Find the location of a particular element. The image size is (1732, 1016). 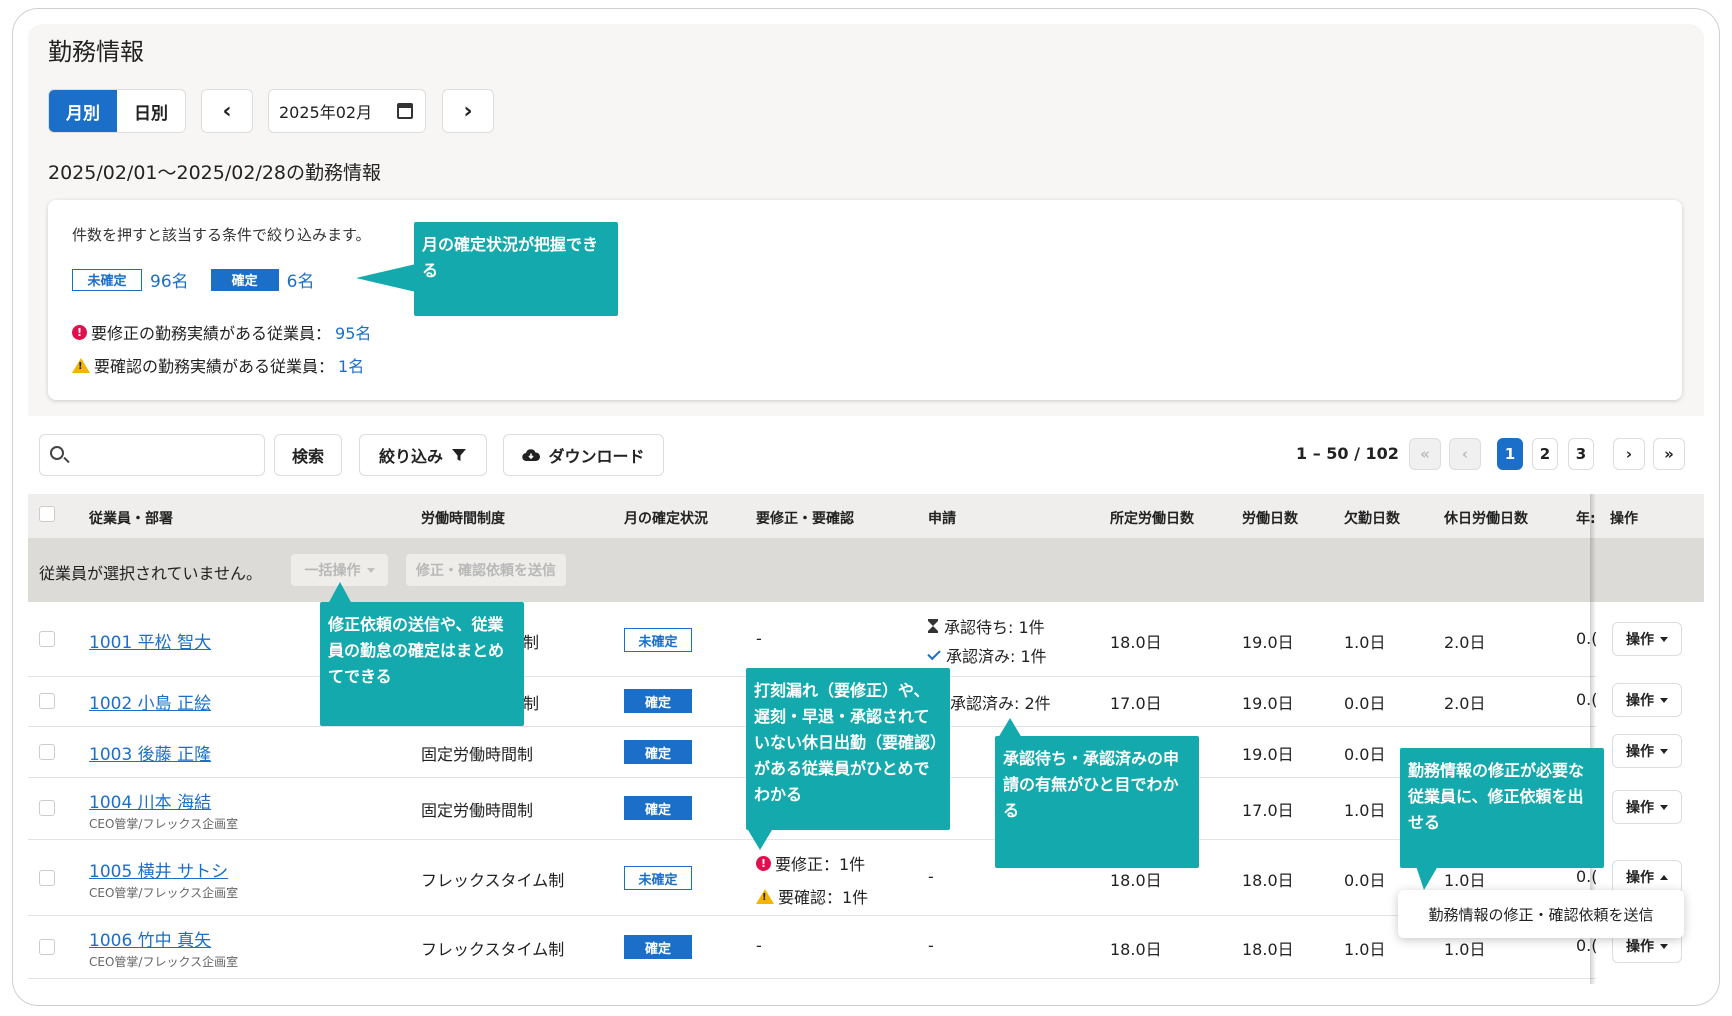

issues-value: - is located at coordinates (759, 638).